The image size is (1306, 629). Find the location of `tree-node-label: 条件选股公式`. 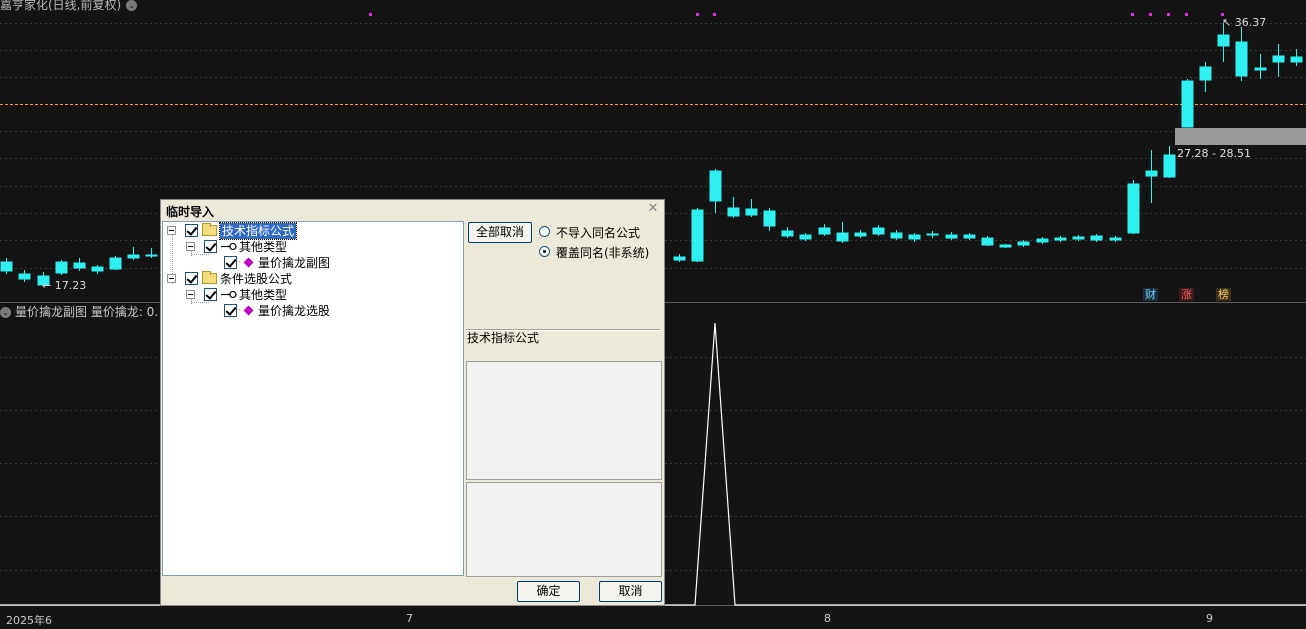

tree-node-label: 条件选股公式 is located at coordinates (256, 279).